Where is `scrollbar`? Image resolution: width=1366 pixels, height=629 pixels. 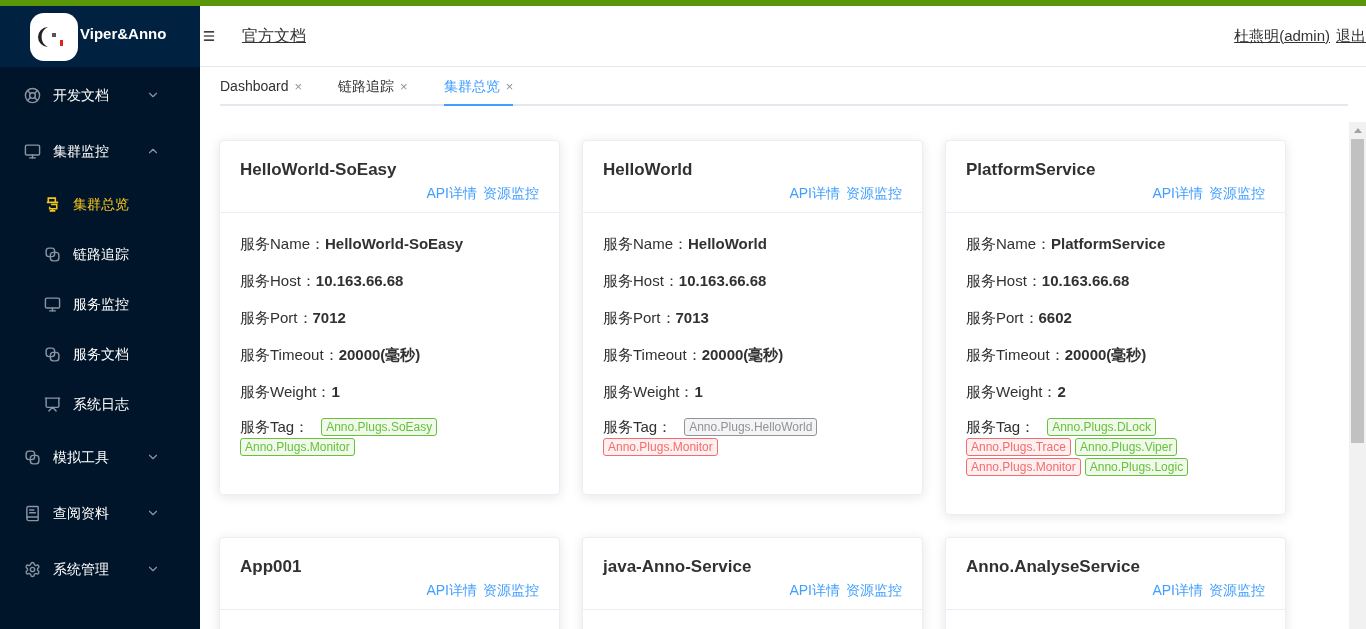
scrollbar is located at coordinates (1357, 375).